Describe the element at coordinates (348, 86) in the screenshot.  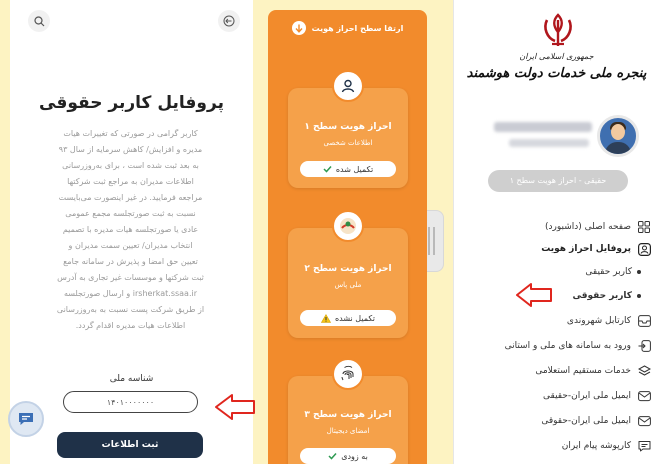
I see `user-icon` at that location.